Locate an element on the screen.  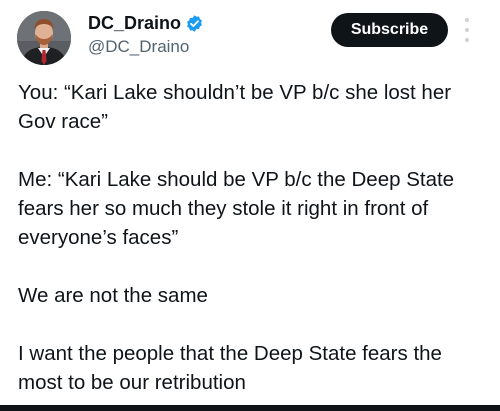
more-vertical-icon is located at coordinates (467, 30).